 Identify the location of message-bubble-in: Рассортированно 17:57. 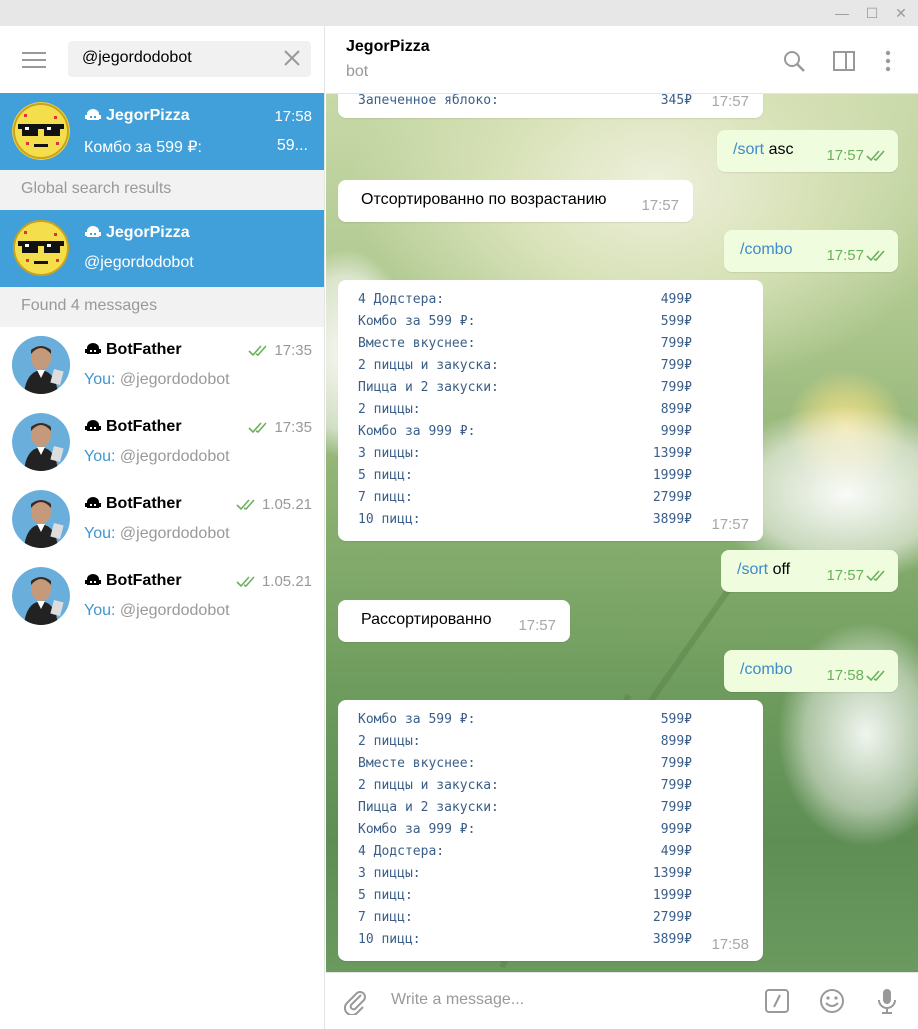
(454, 621).